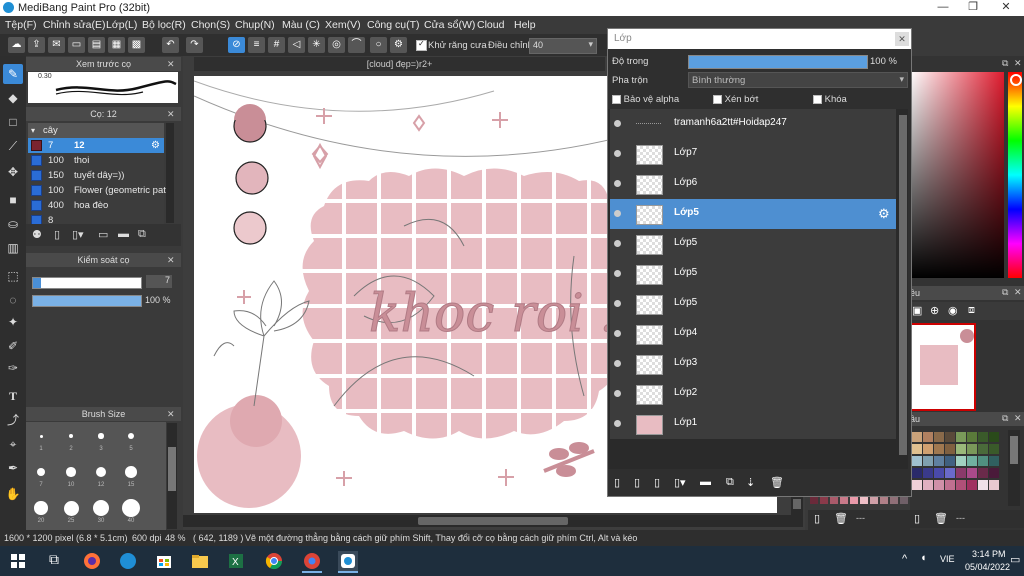 This screenshot has height=576, width=1024. What do you see at coordinates (37, 234) in the screenshot?
I see `add-brush-icon: ⚉` at bounding box center [37, 234].